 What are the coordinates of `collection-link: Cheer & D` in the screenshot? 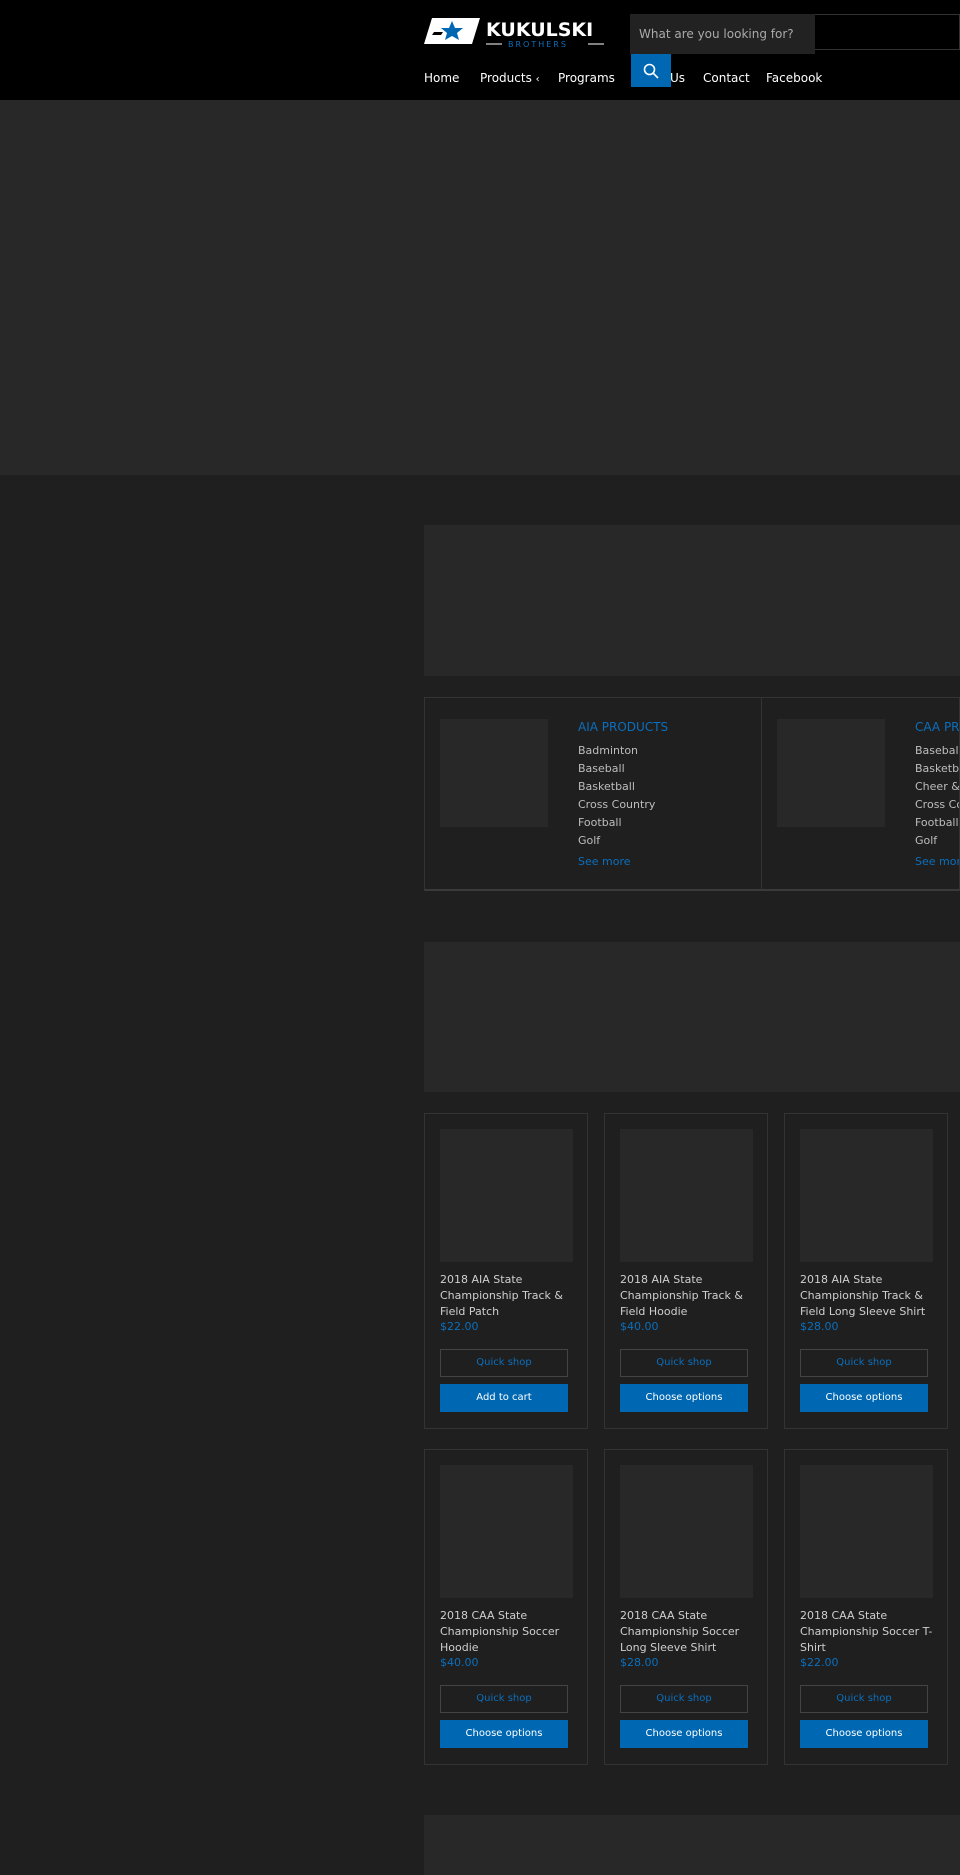 It's located at (937, 787).